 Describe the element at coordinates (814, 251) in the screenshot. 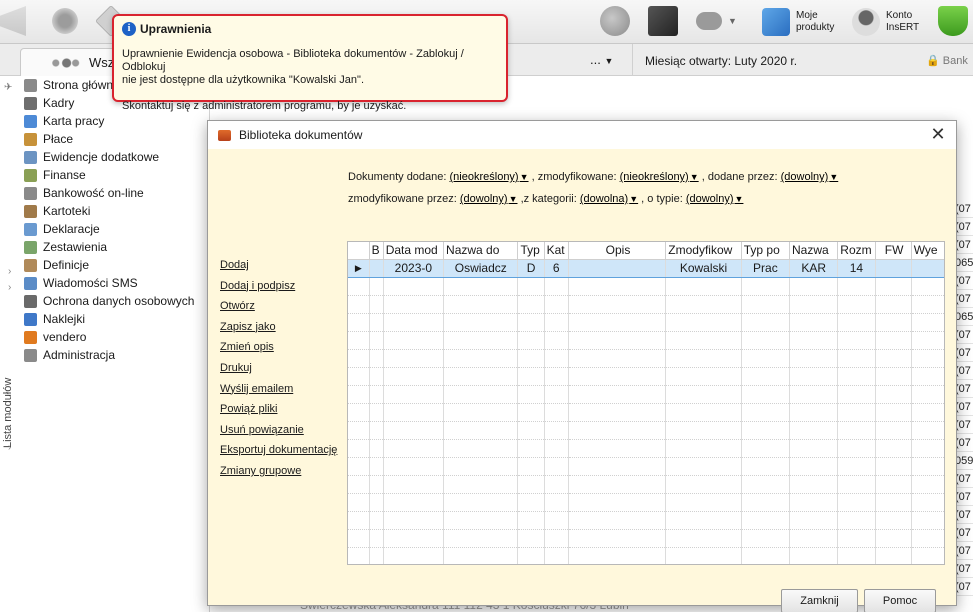

I see `column-header: Nazwa` at that location.